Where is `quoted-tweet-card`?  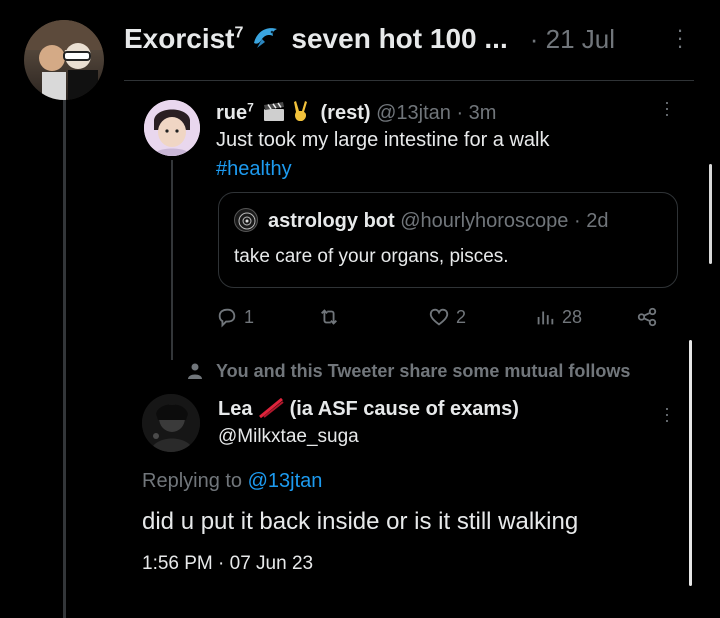
quoted-tweet-card is located at coordinates (448, 240).